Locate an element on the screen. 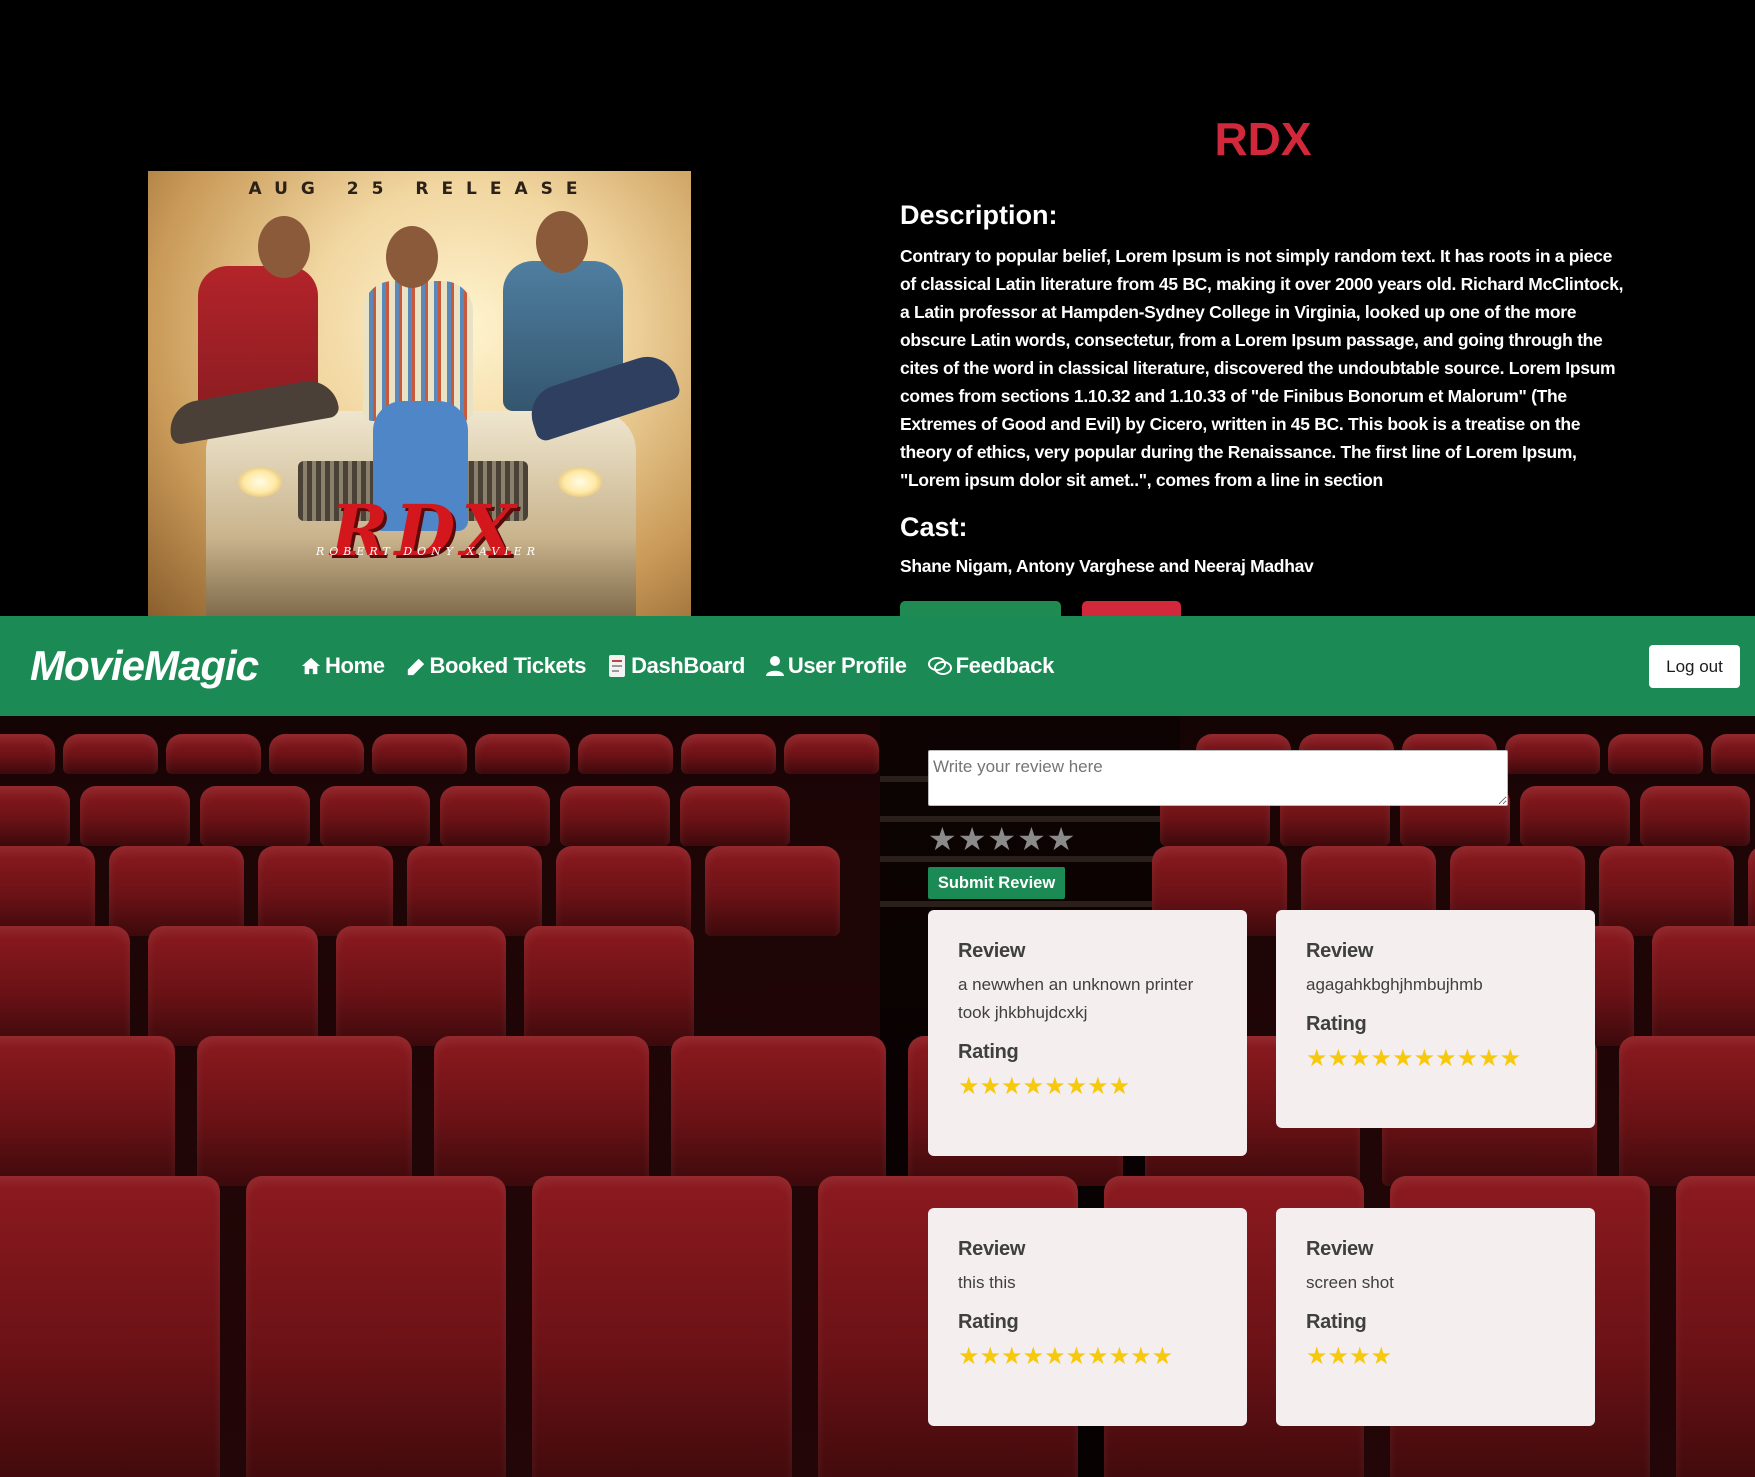 The width and height of the screenshot is (1755, 1477). movie-poster: AUG 25 RELEASE RDX ROBERT DONY XAVIER is located at coordinates (419, 394).